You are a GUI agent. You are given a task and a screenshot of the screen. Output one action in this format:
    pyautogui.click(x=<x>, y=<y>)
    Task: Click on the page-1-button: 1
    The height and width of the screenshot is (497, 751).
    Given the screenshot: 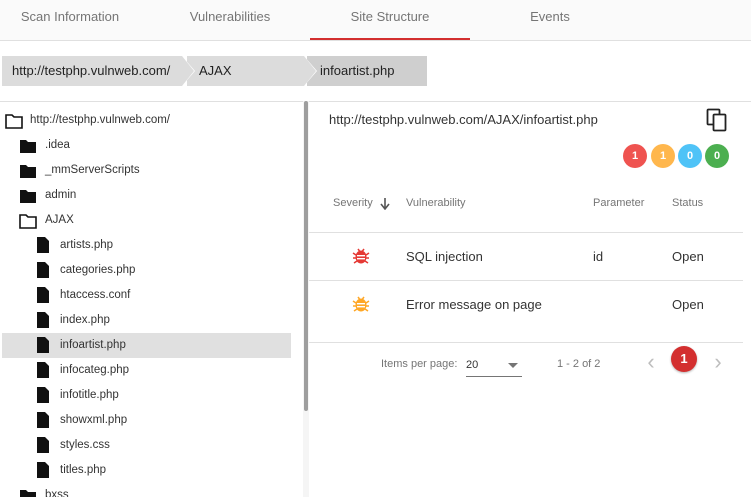 What is the action you would take?
    pyautogui.click(x=684, y=359)
    